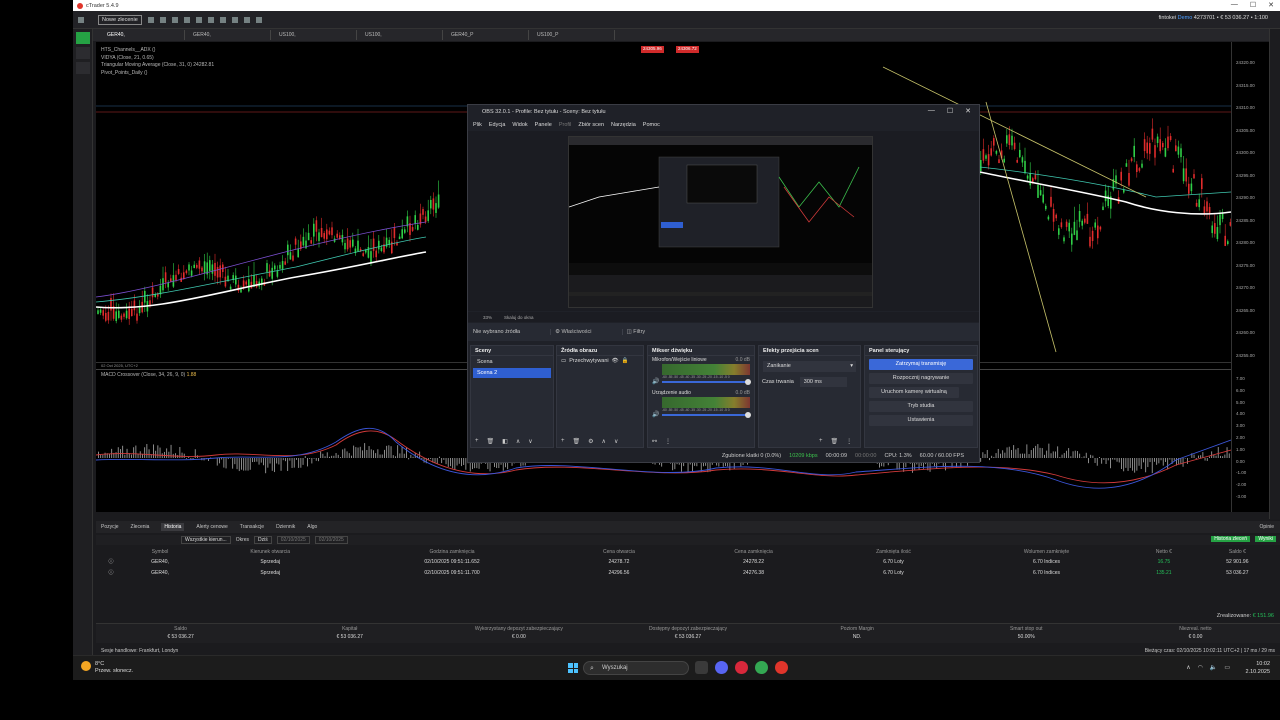  Describe the element at coordinates (331, 540) in the screenshot. I see `date-to: 02/10/2025` at that location.